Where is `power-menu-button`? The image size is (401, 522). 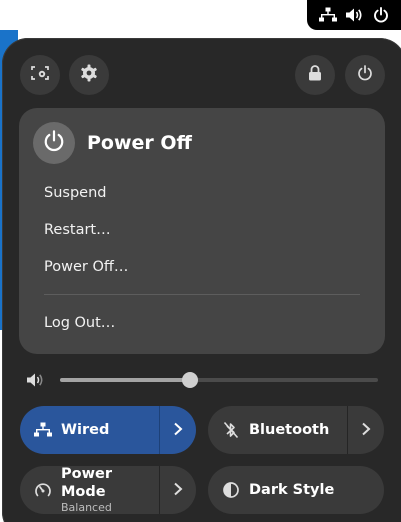 power-menu-button is located at coordinates (365, 75).